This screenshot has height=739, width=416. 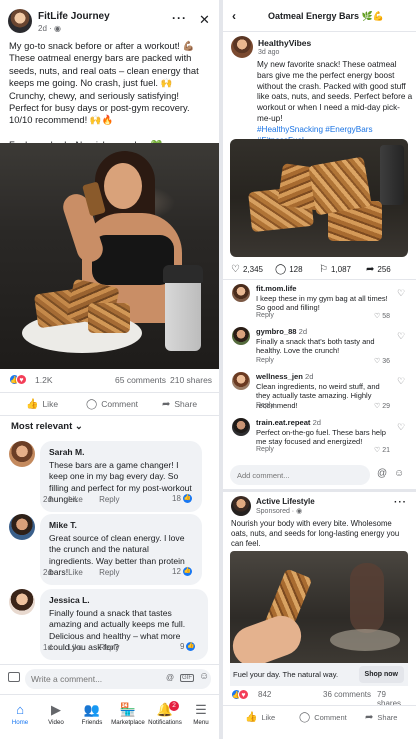 What do you see at coordinates (111, 381) in the screenshot?
I see `reactions-summary: 👍♥ 1.2K 65 comments 210 shares` at bounding box center [111, 381].